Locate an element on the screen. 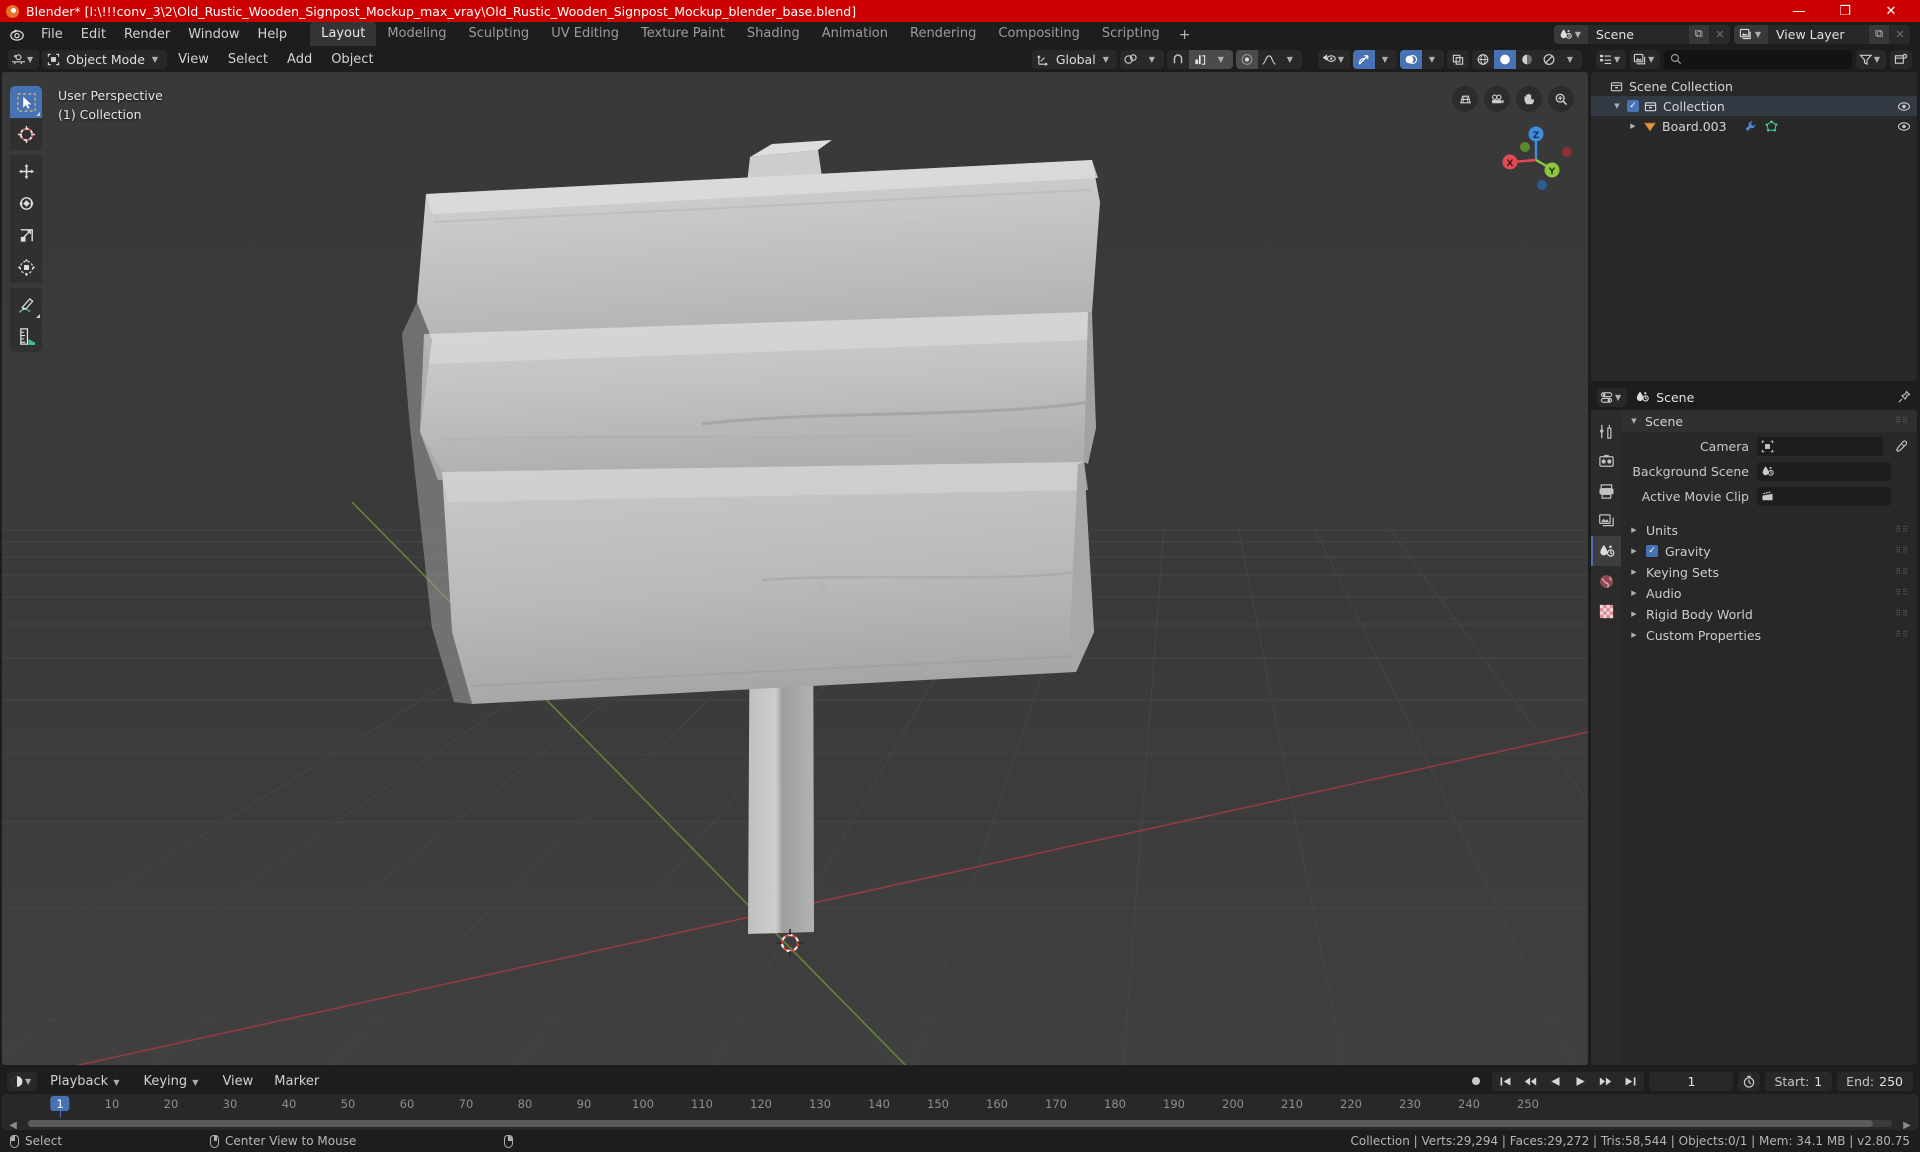 This screenshot has height=1152, width=1920. blender-menu-icon is located at coordinates (17, 34).